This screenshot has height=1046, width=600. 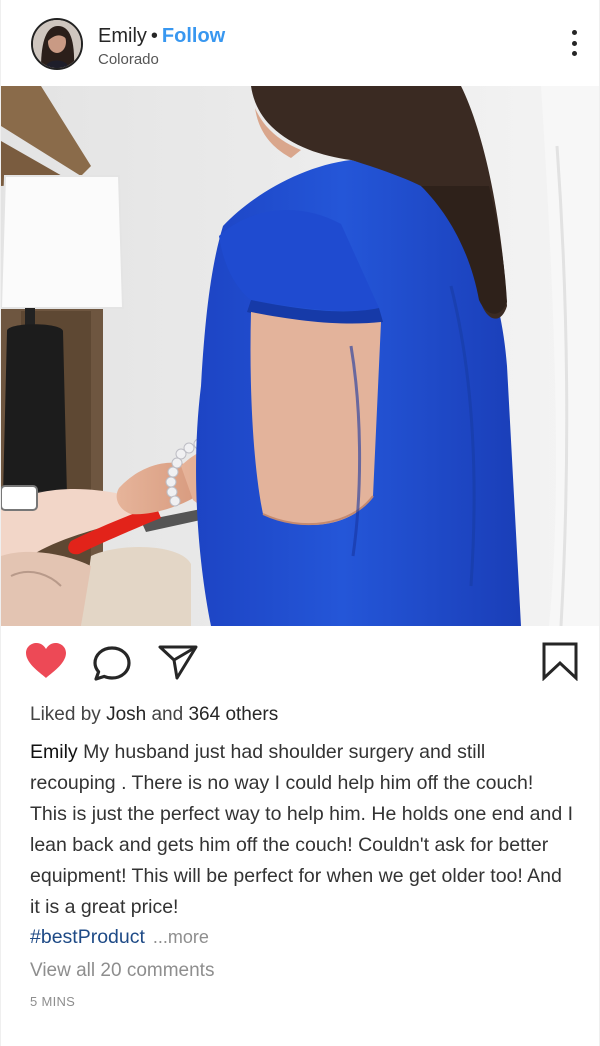 I want to click on more-vertical-icon, so click(x=574, y=43).